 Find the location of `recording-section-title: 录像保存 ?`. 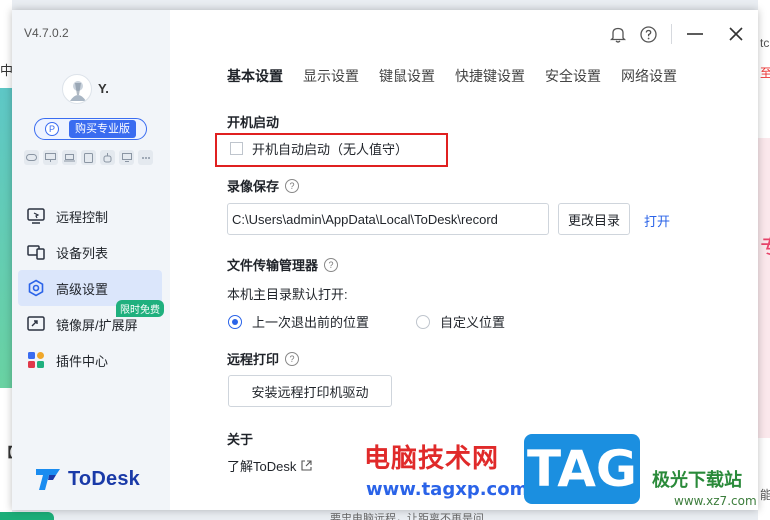

recording-section-title: 录像保存 ? is located at coordinates (263, 185).